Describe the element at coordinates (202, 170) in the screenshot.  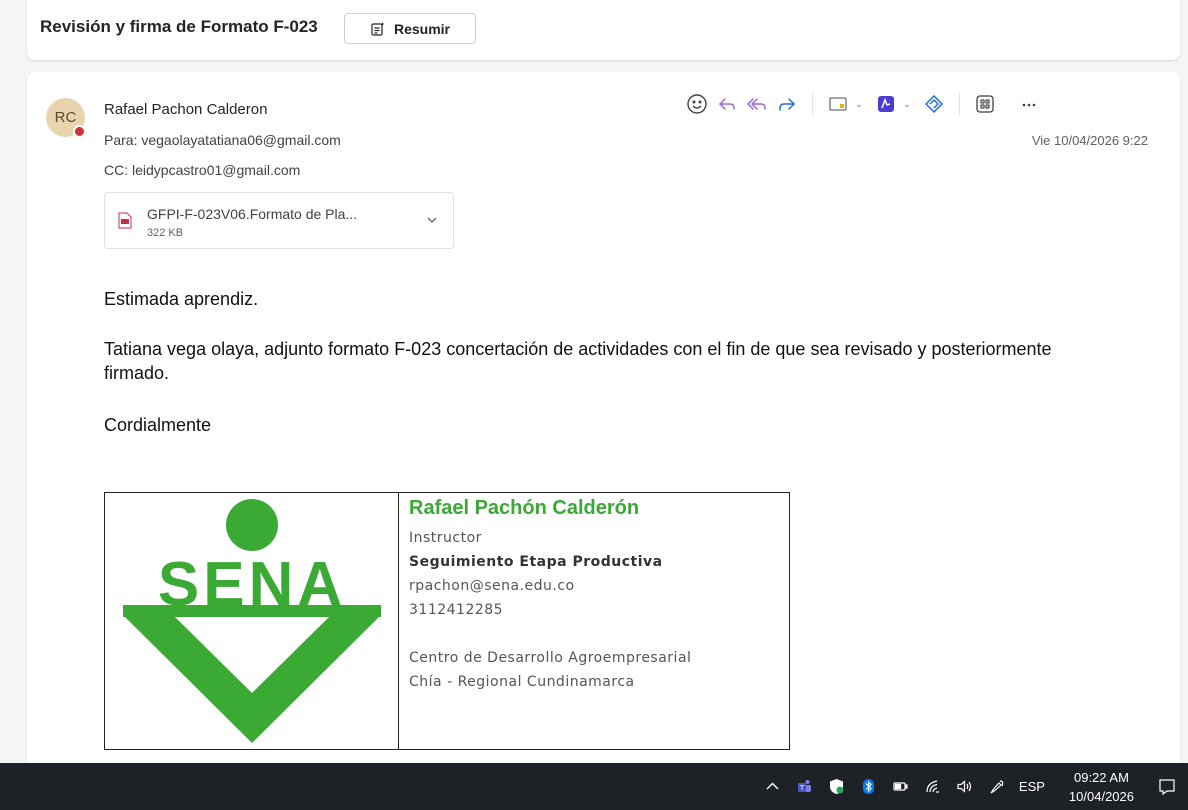
I see `cc-recipients: CC: leidypcastro01@gmail.com` at that location.